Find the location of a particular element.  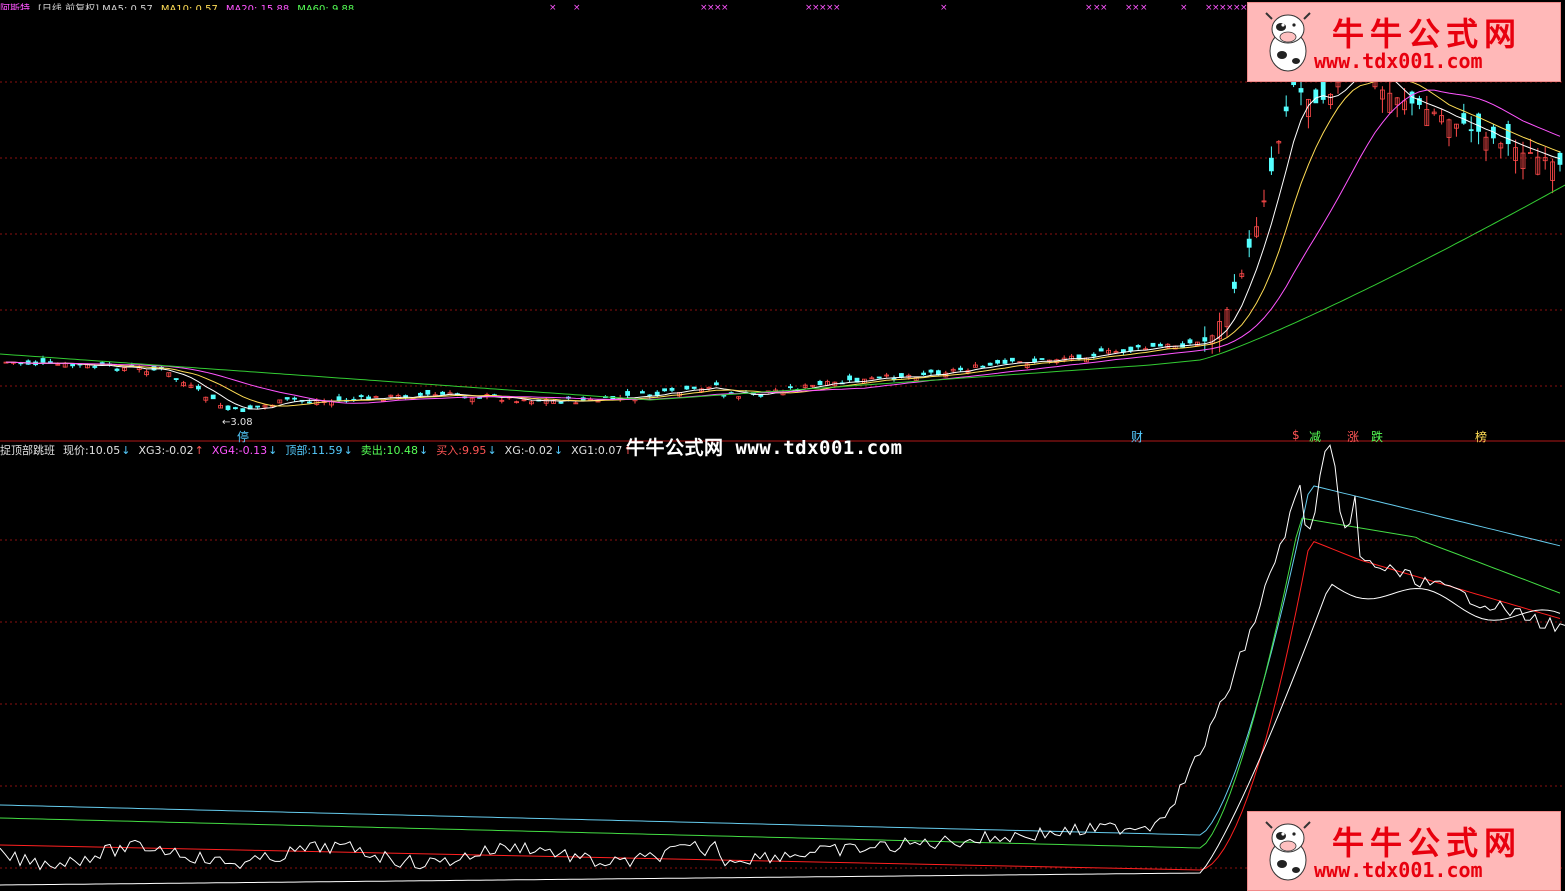

indicator-label: XG: is located at coordinates (514, 450).